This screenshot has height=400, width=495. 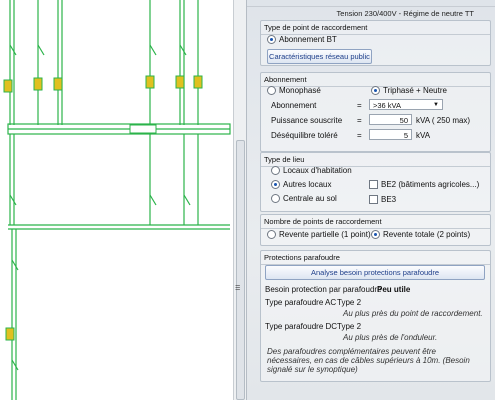 What do you see at coordinates (394, 289) in the screenshot?
I see `besoin-value: Peu utile` at bounding box center [394, 289].